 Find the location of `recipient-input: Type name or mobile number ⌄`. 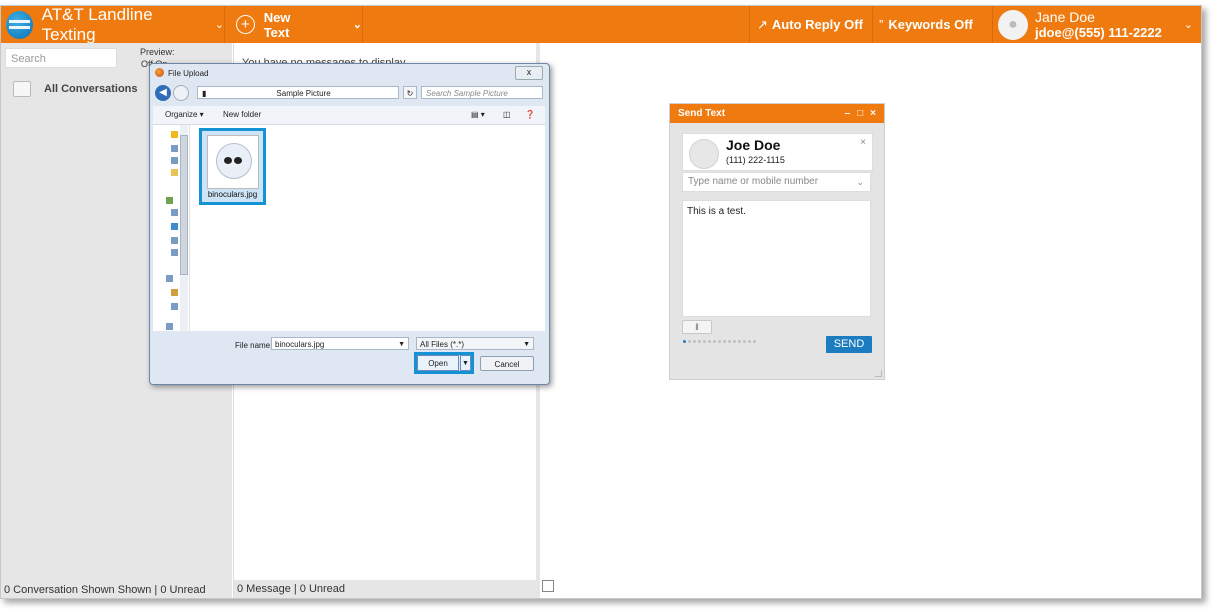

recipient-input: Type name or mobile number ⌄ is located at coordinates (776, 182).